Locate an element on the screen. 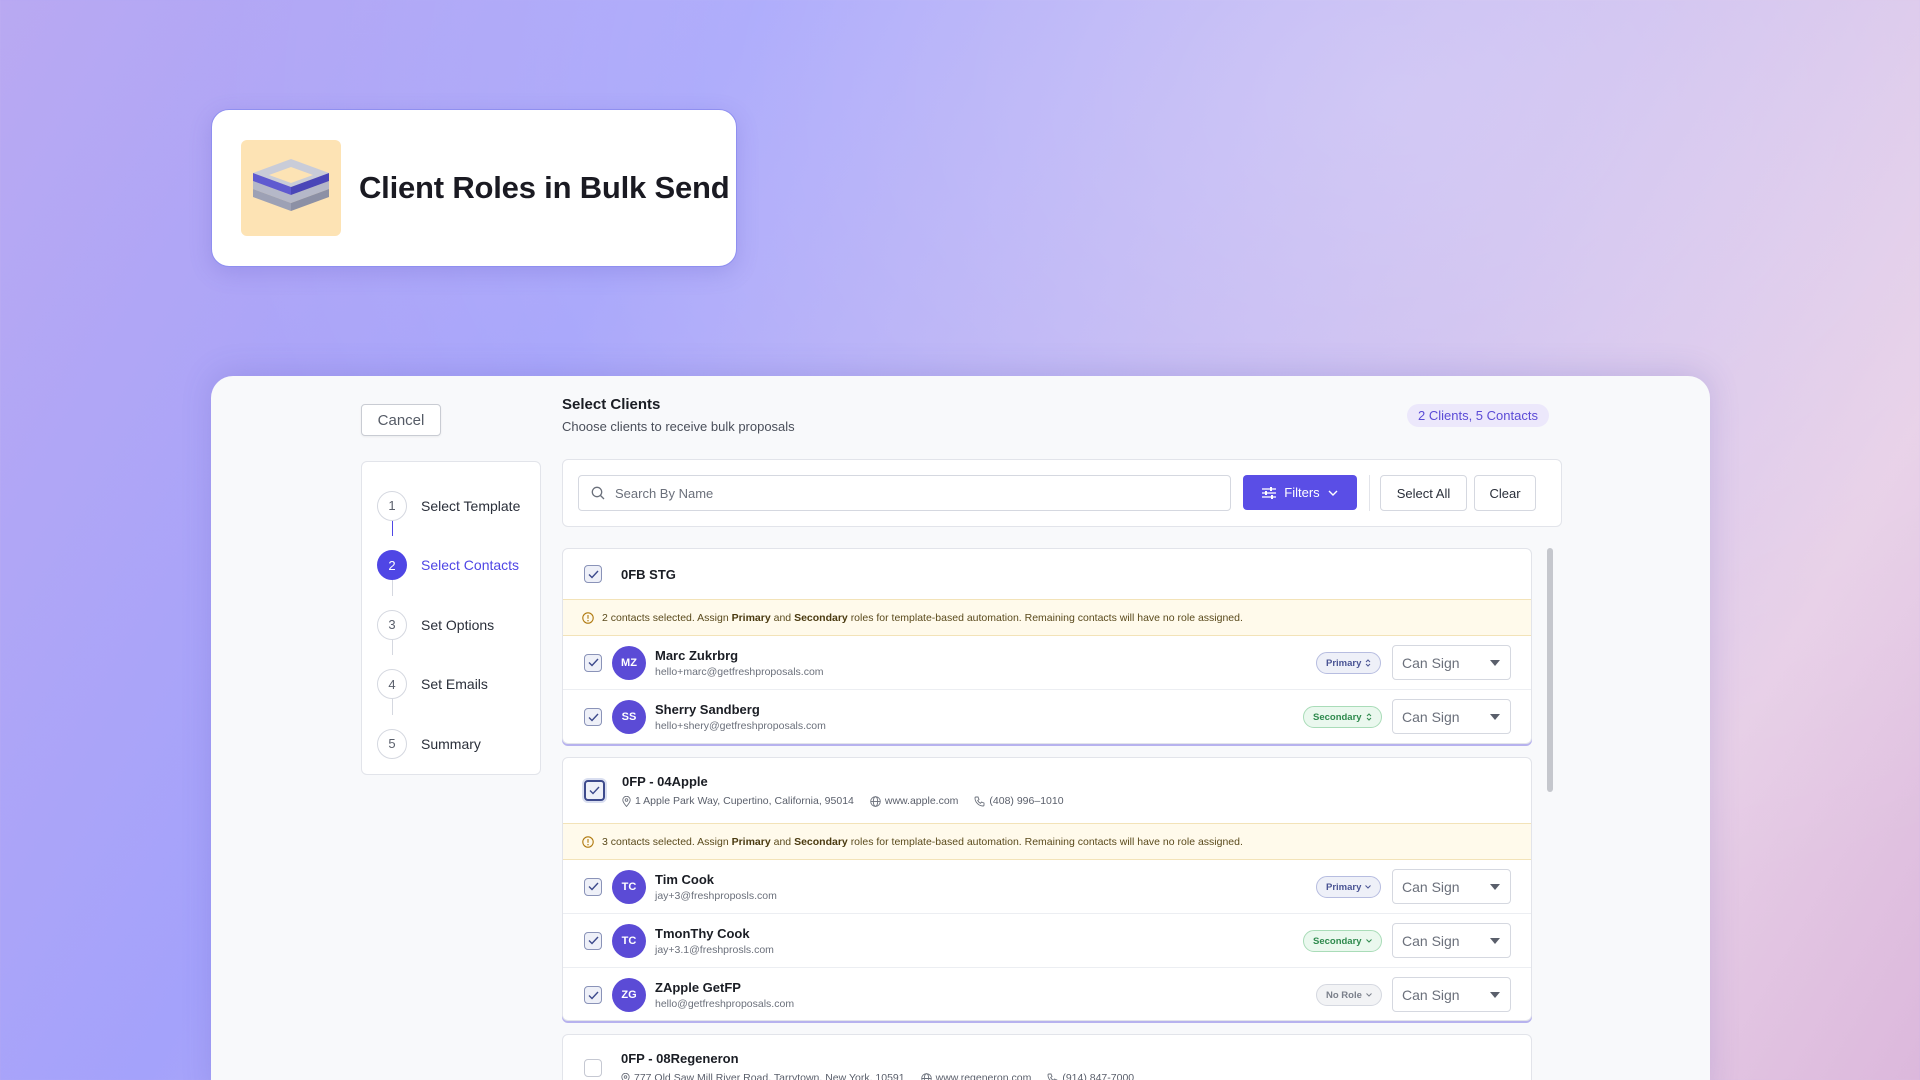  client-header: 0FB STG is located at coordinates (1047, 574).